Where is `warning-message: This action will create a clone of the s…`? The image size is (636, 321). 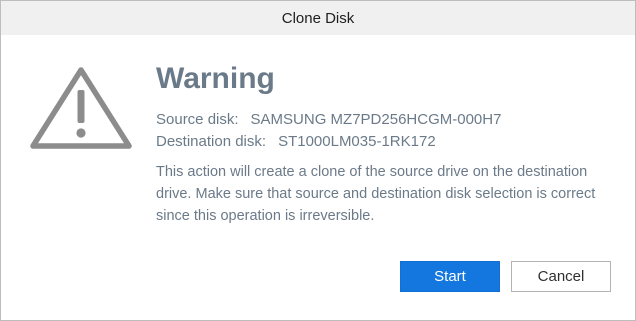
warning-message: This action will create a clone of the s… is located at coordinates (376, 194).